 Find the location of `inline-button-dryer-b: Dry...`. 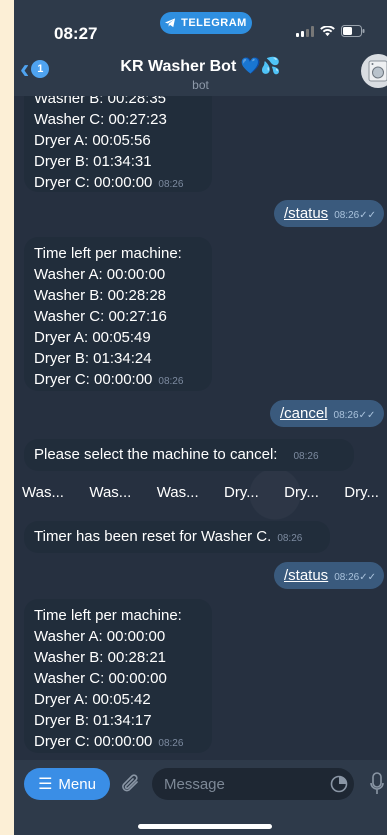

inline-button-dryer-b: Dry... is located at coordinates (301, 495).